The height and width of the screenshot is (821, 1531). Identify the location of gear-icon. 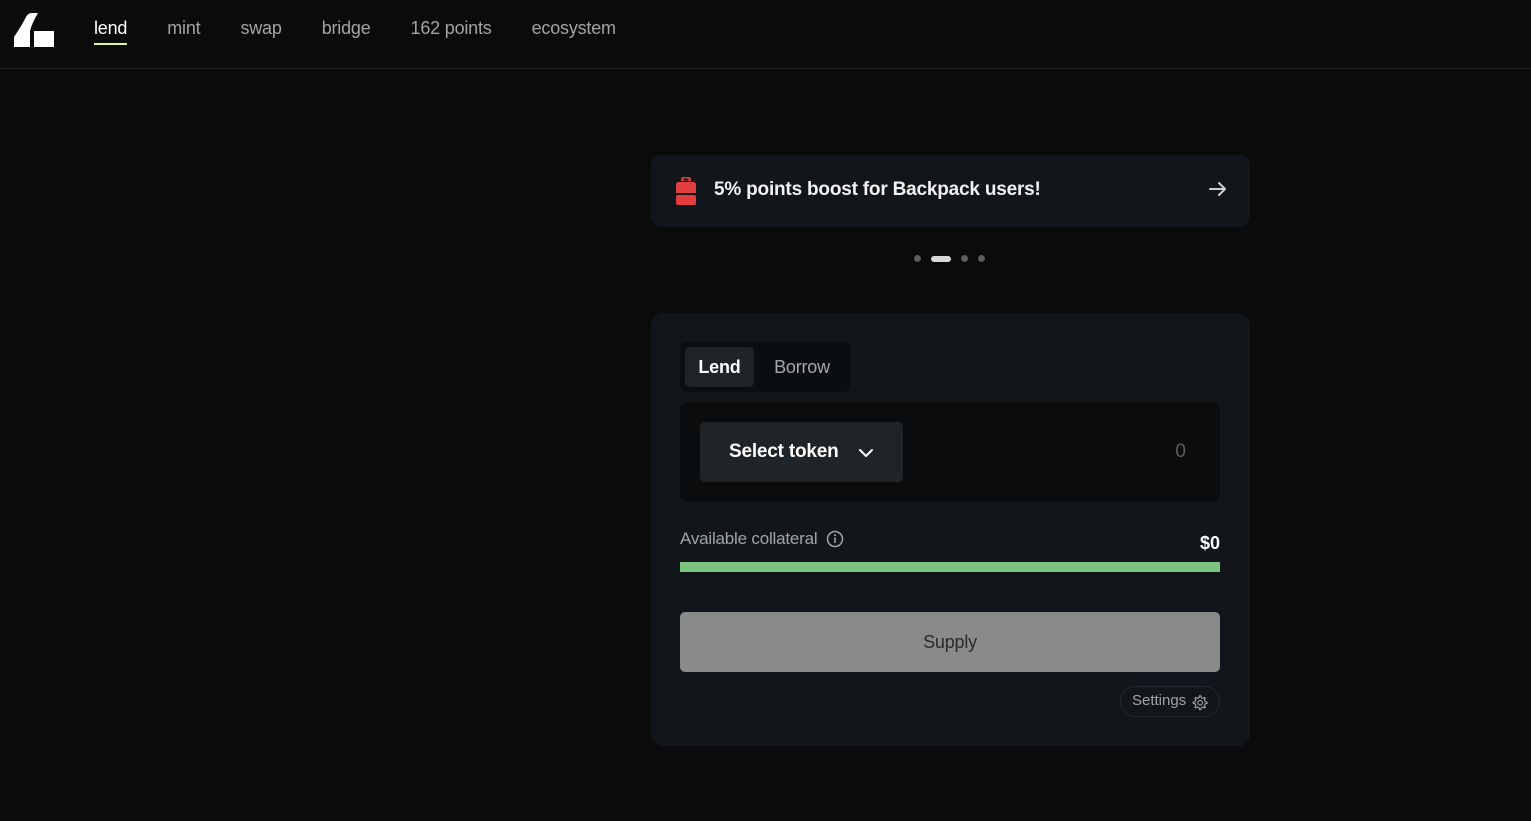
(1200, 703).